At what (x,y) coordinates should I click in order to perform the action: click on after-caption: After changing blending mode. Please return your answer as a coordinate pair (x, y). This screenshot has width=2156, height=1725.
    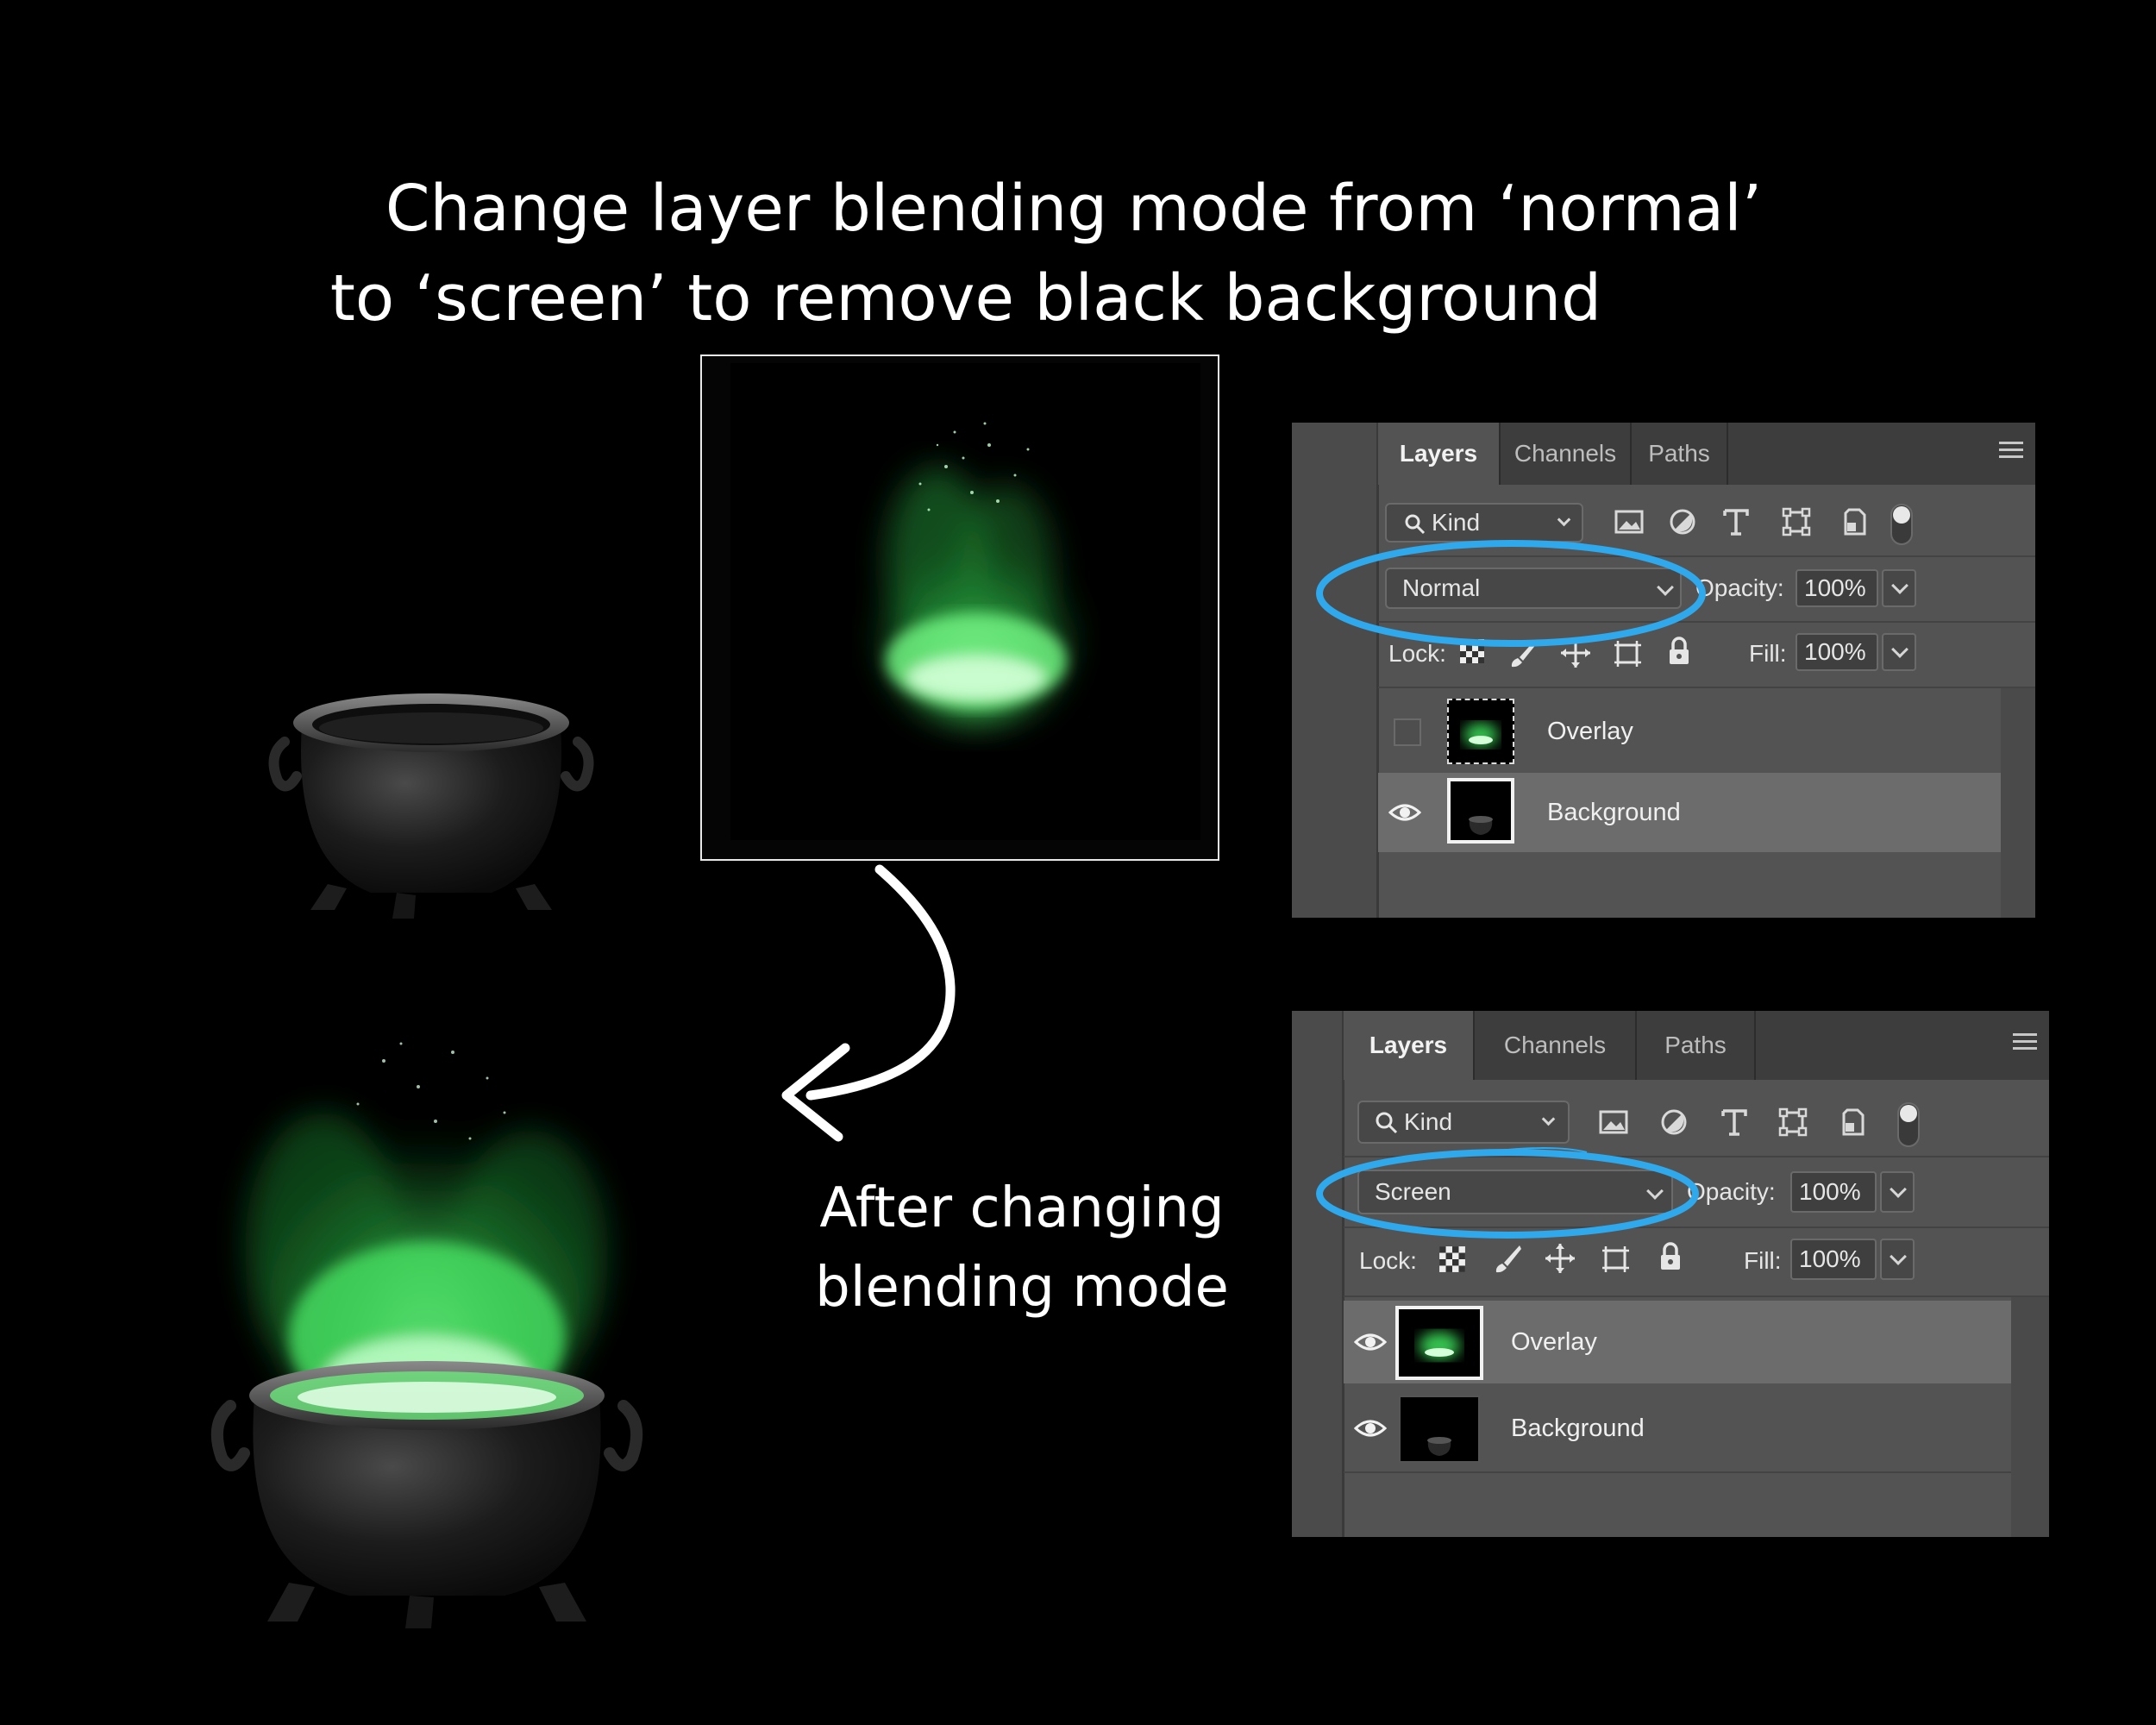
    Looking at the image, I should click on (1022, 1248).